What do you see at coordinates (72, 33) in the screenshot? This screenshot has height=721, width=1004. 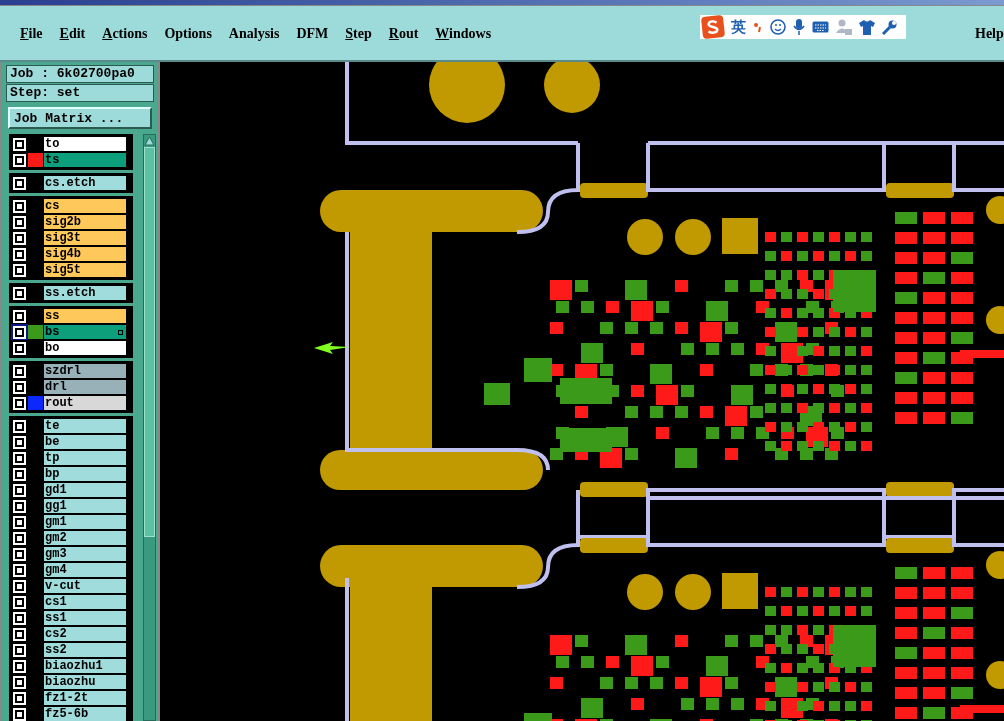 I see `menu-item: Edit` at bounding box center [72, 33].